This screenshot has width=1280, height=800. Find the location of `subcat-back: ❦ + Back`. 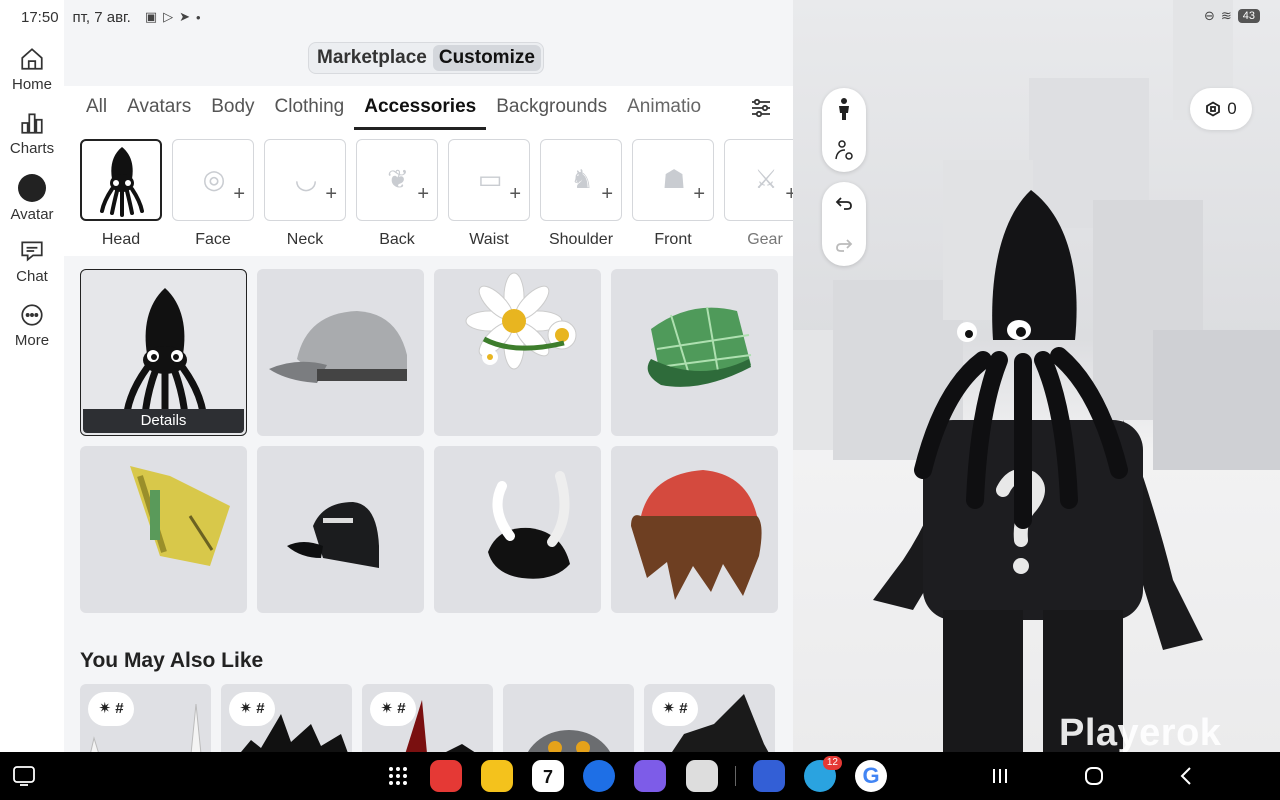

subcat-back: ❦ + Back is located at coordinates (397, 194).